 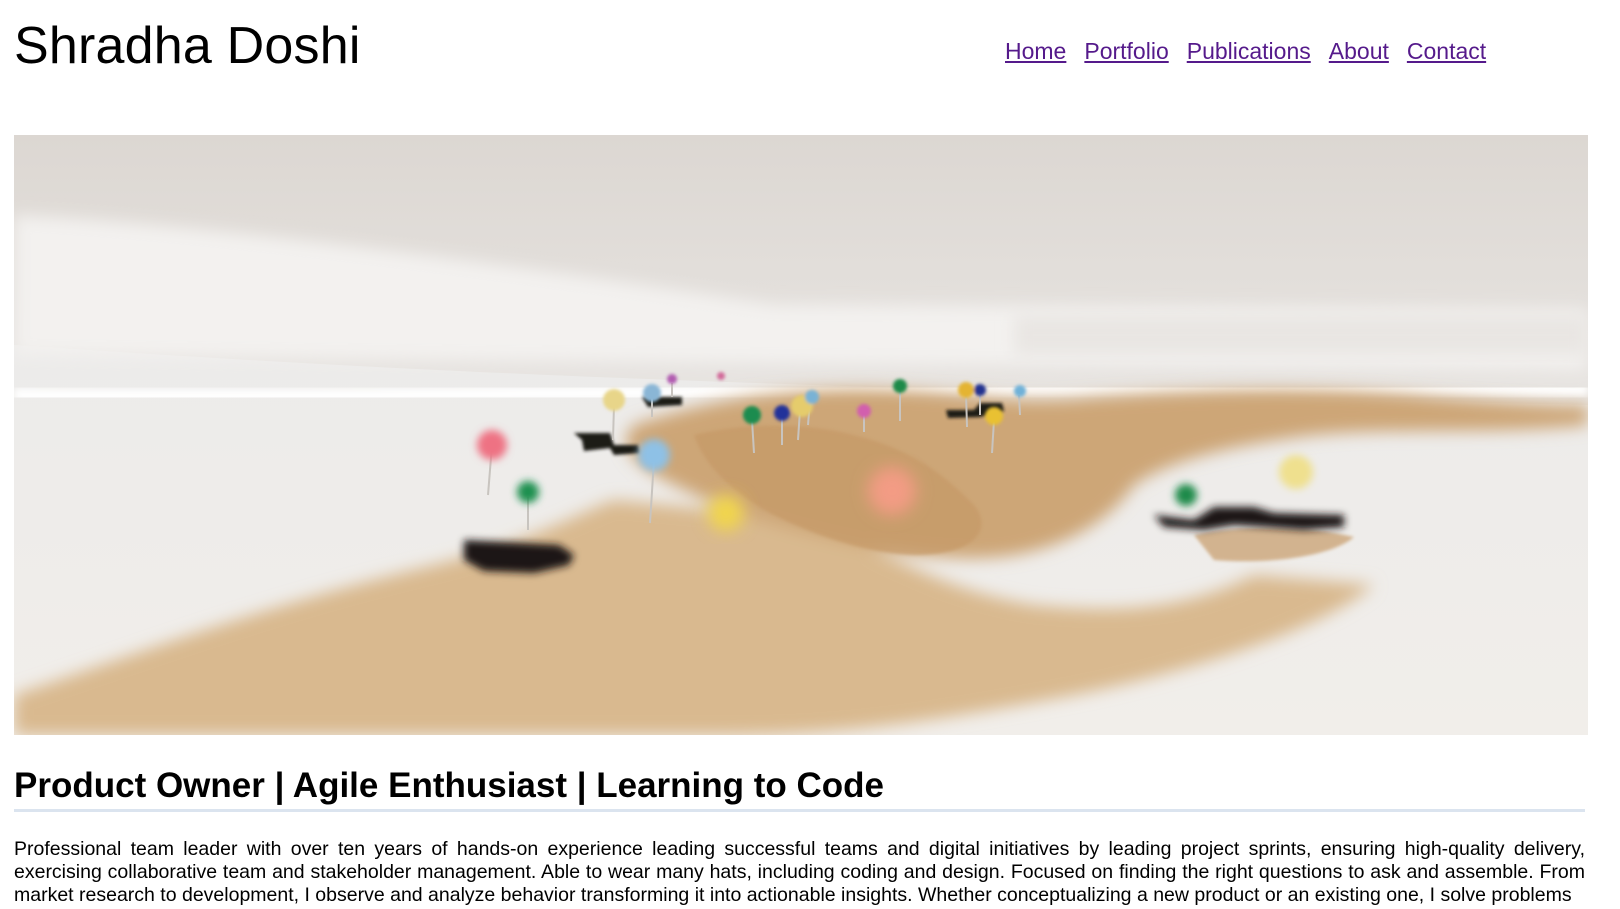 I want to click on nav-link-about: About, so click(x=1359, y=51).